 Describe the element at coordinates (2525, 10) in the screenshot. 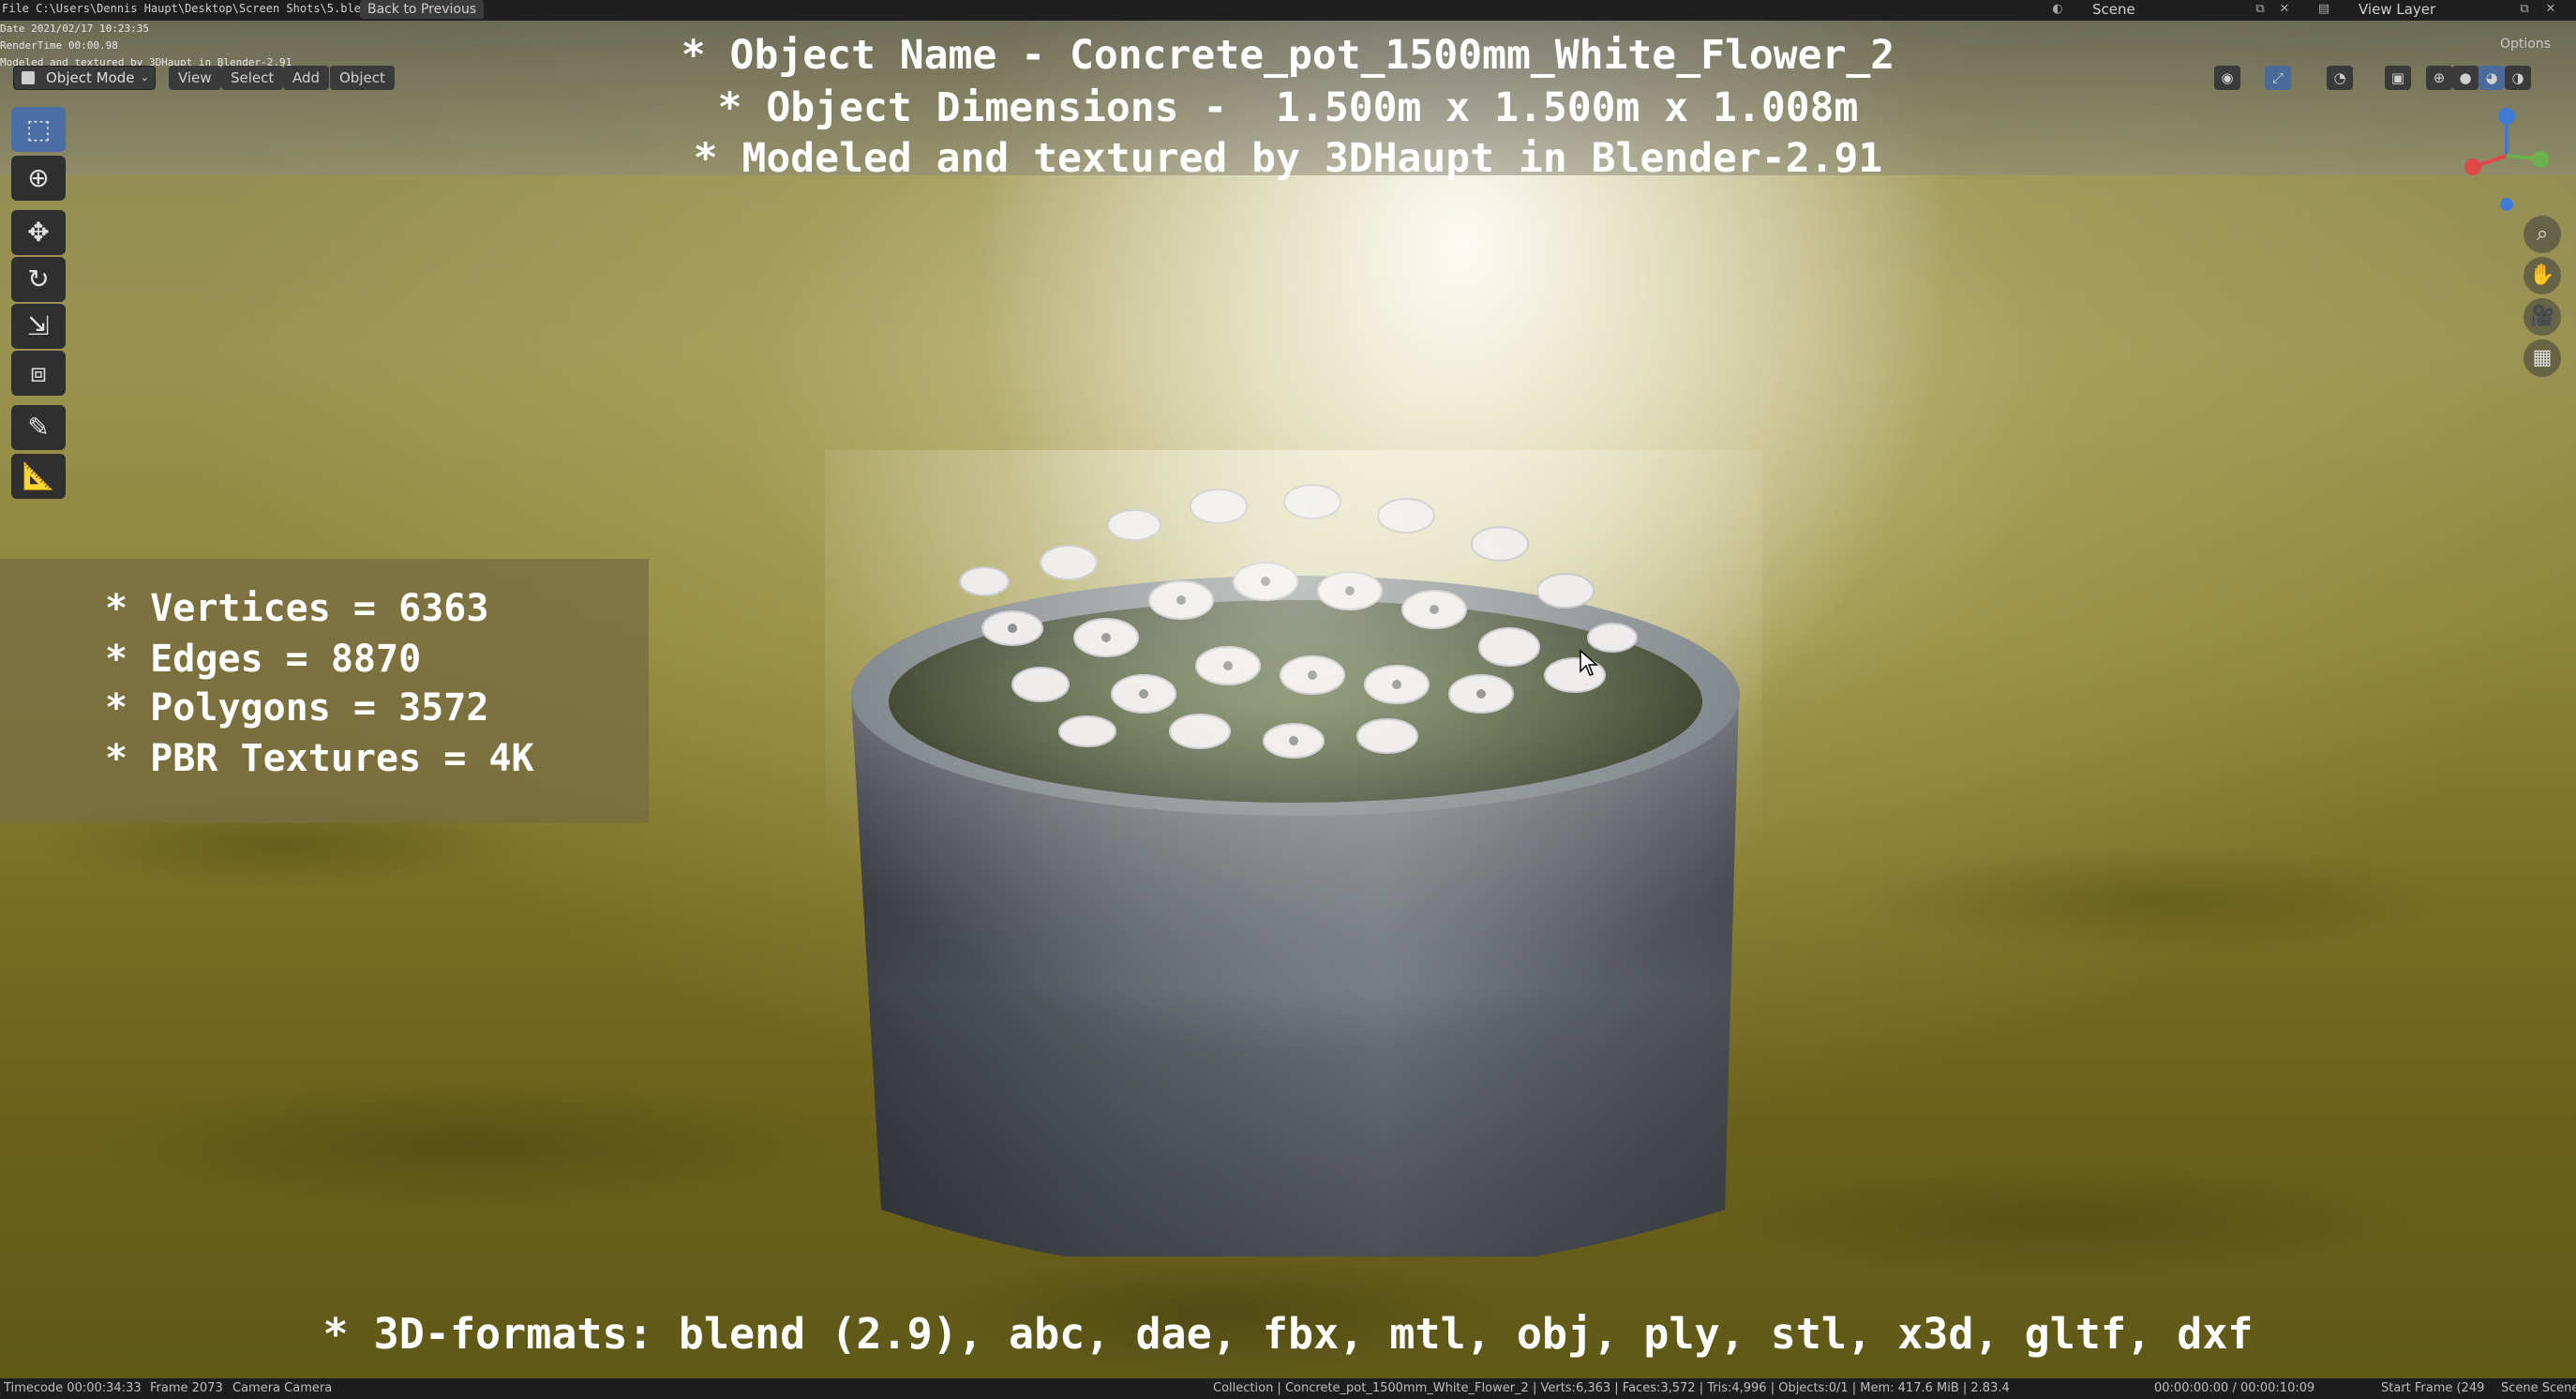

I see `new-view-layer-icon: ⧉` at that location.